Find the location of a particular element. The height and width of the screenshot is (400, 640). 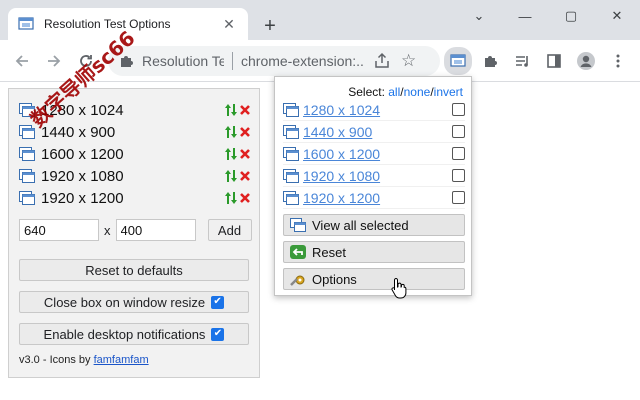

hand-cursor-icon is located at coordinates (399, 288).